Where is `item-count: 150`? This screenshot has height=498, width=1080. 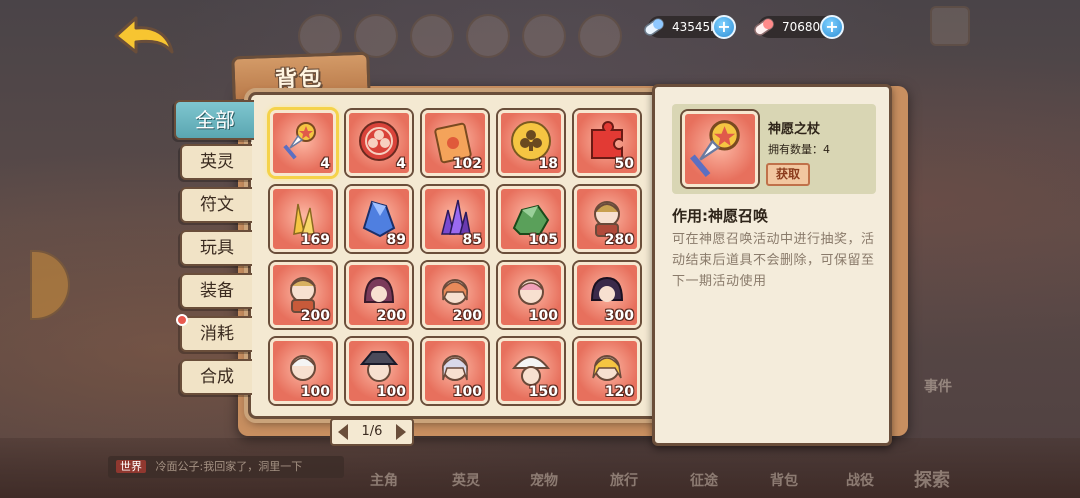
item-count: 150 is located at coordinates (543, 392).